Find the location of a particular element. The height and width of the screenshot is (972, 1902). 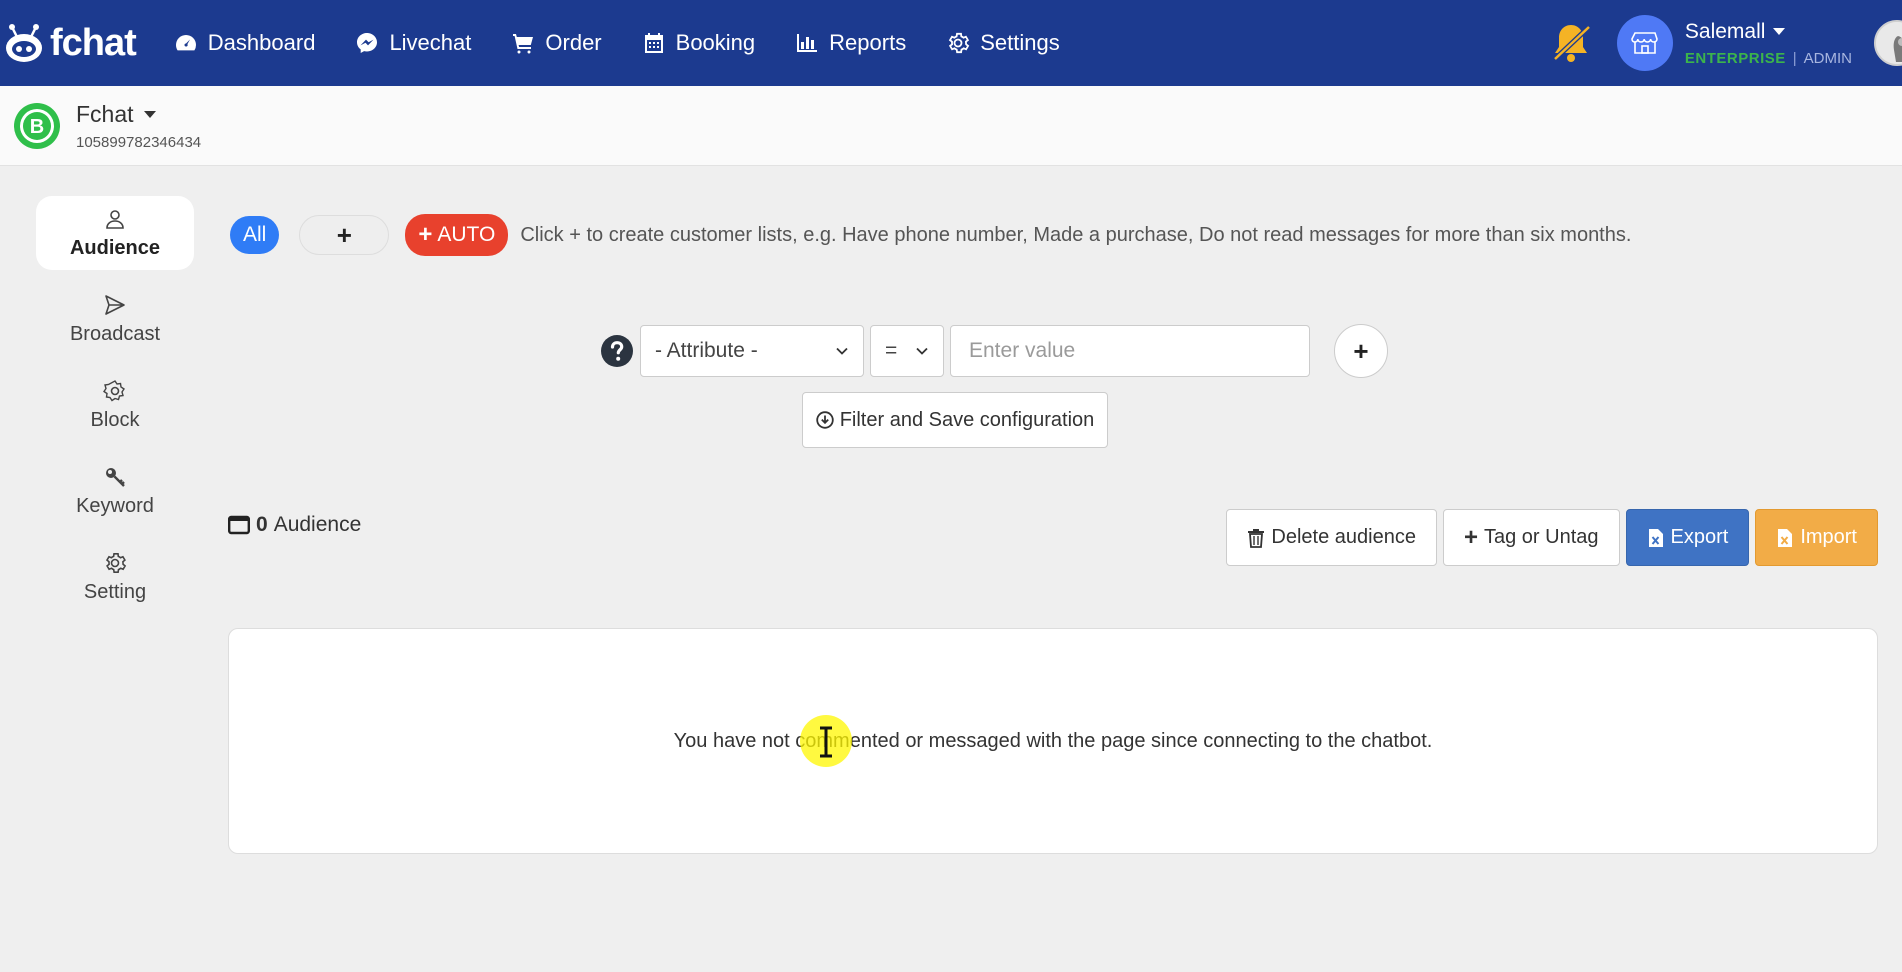

question-circle-icon is located at coordinates (617, 351).